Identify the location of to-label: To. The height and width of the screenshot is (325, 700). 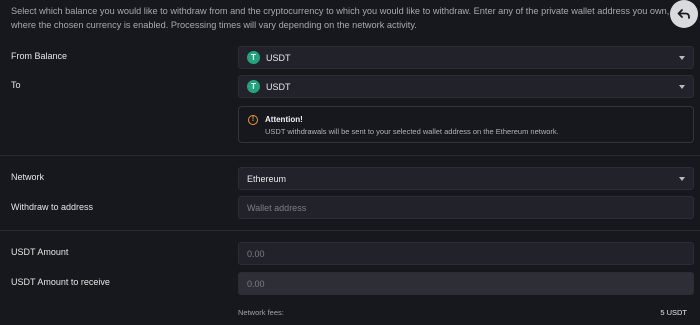
(16, 85).